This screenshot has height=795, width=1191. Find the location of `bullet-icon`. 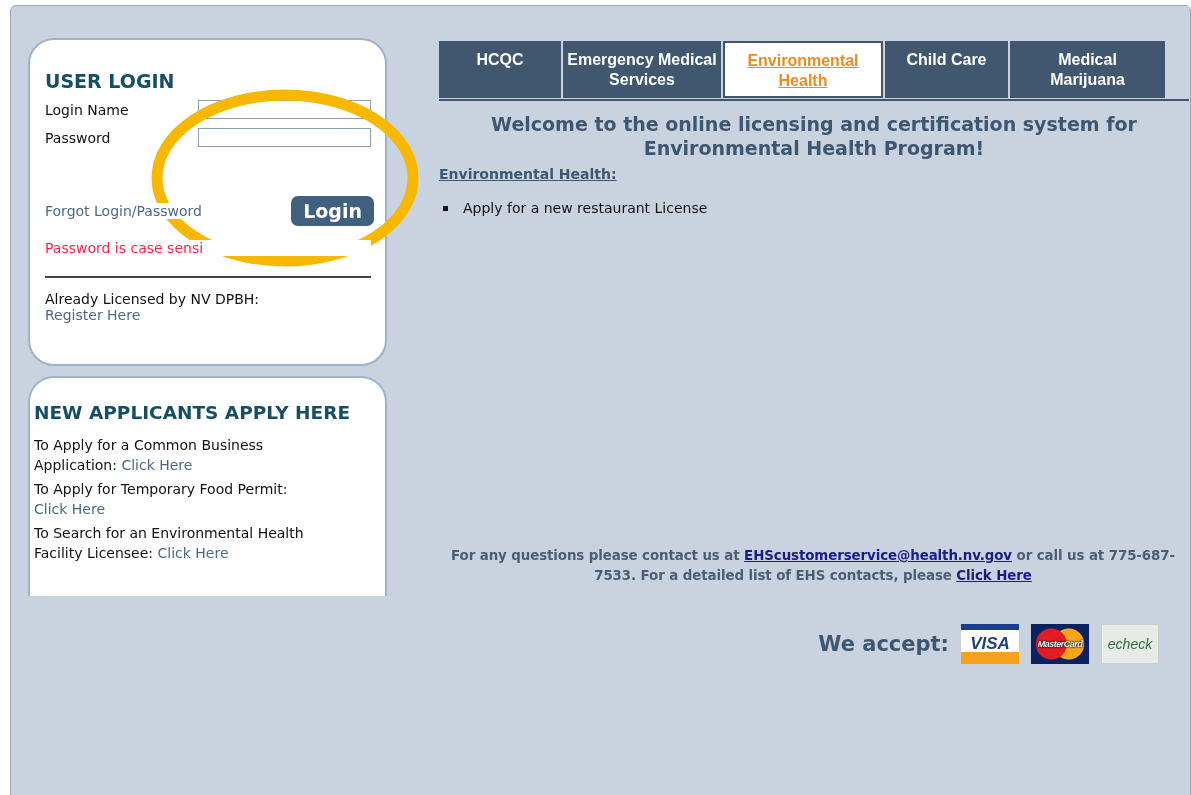

bullet-icon is located at coordinates (445, 208).